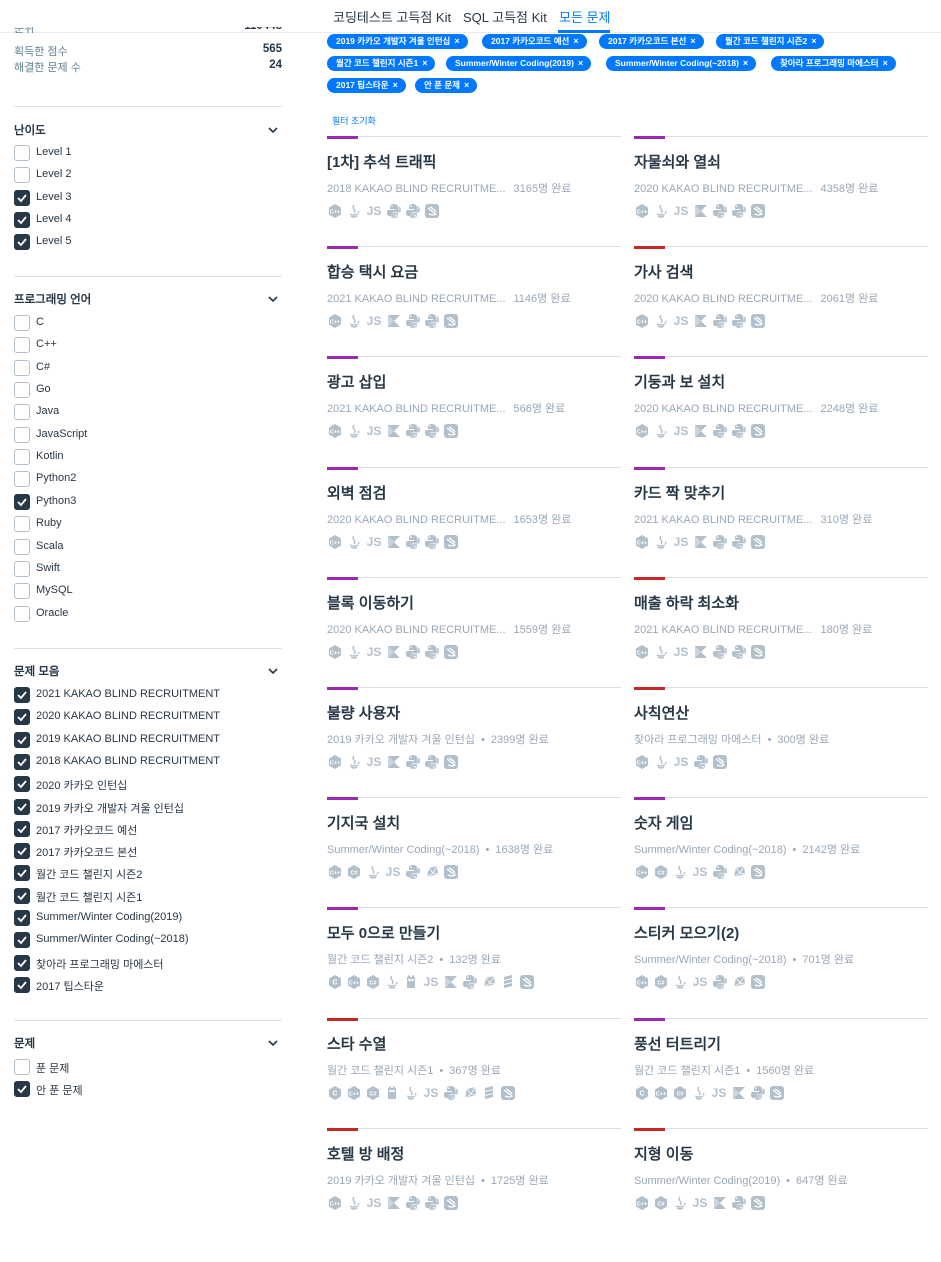  What do you see at coordinates (397, 41) in the screenshot?
I see `filter-tag: 2019 카카오 개발자 겨울 인턴십 ×` at bounding box center [397, 41].